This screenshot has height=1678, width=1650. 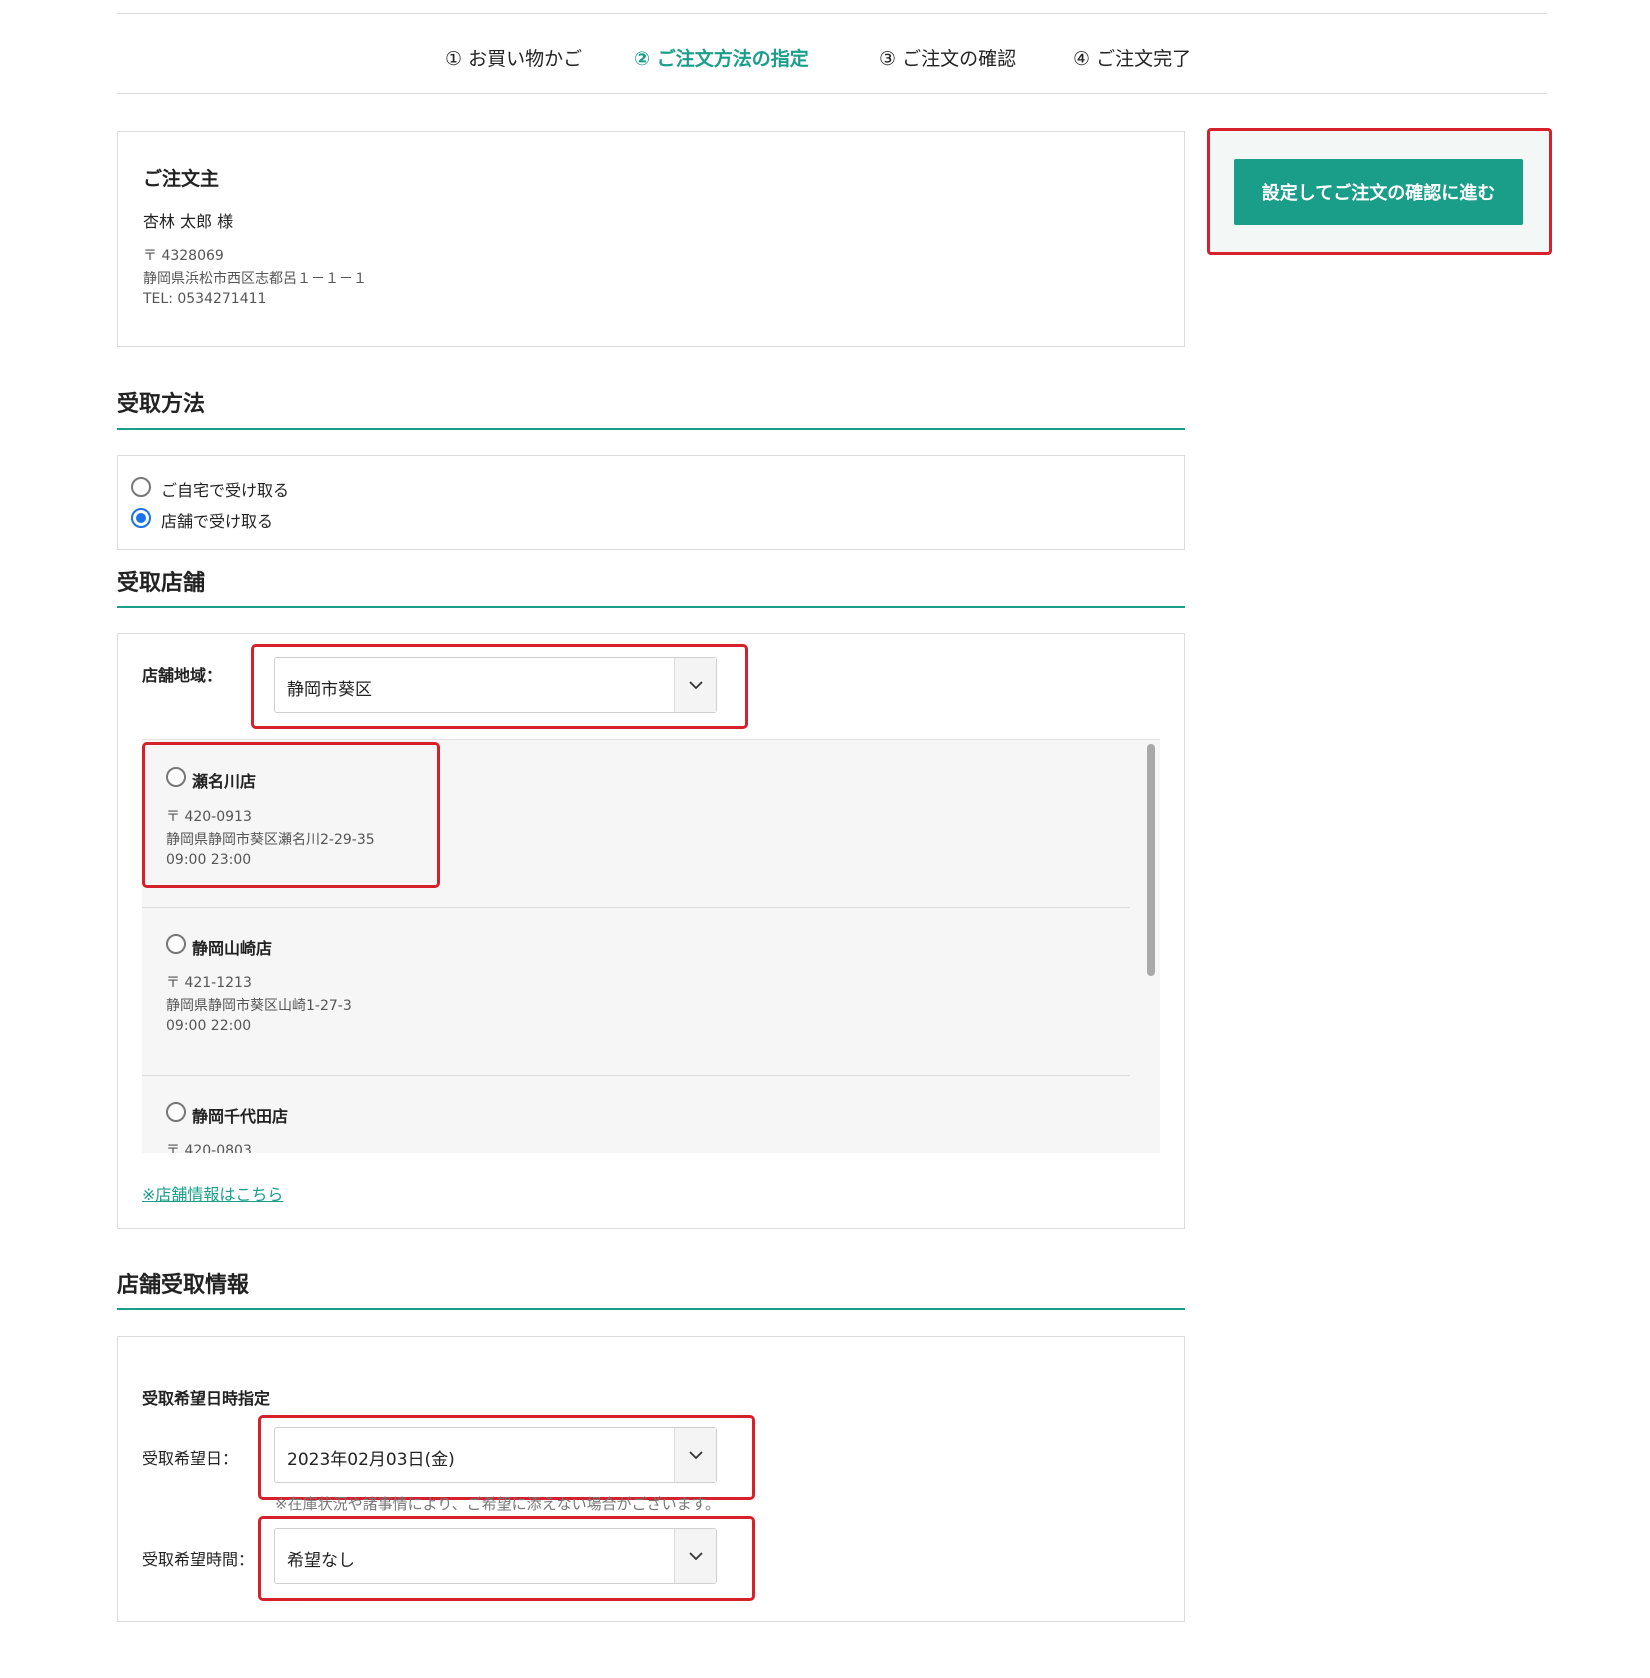 I want to click on pickup-datetime-subtitle: 受取希望日時指定, so click(x=206, y=1398).